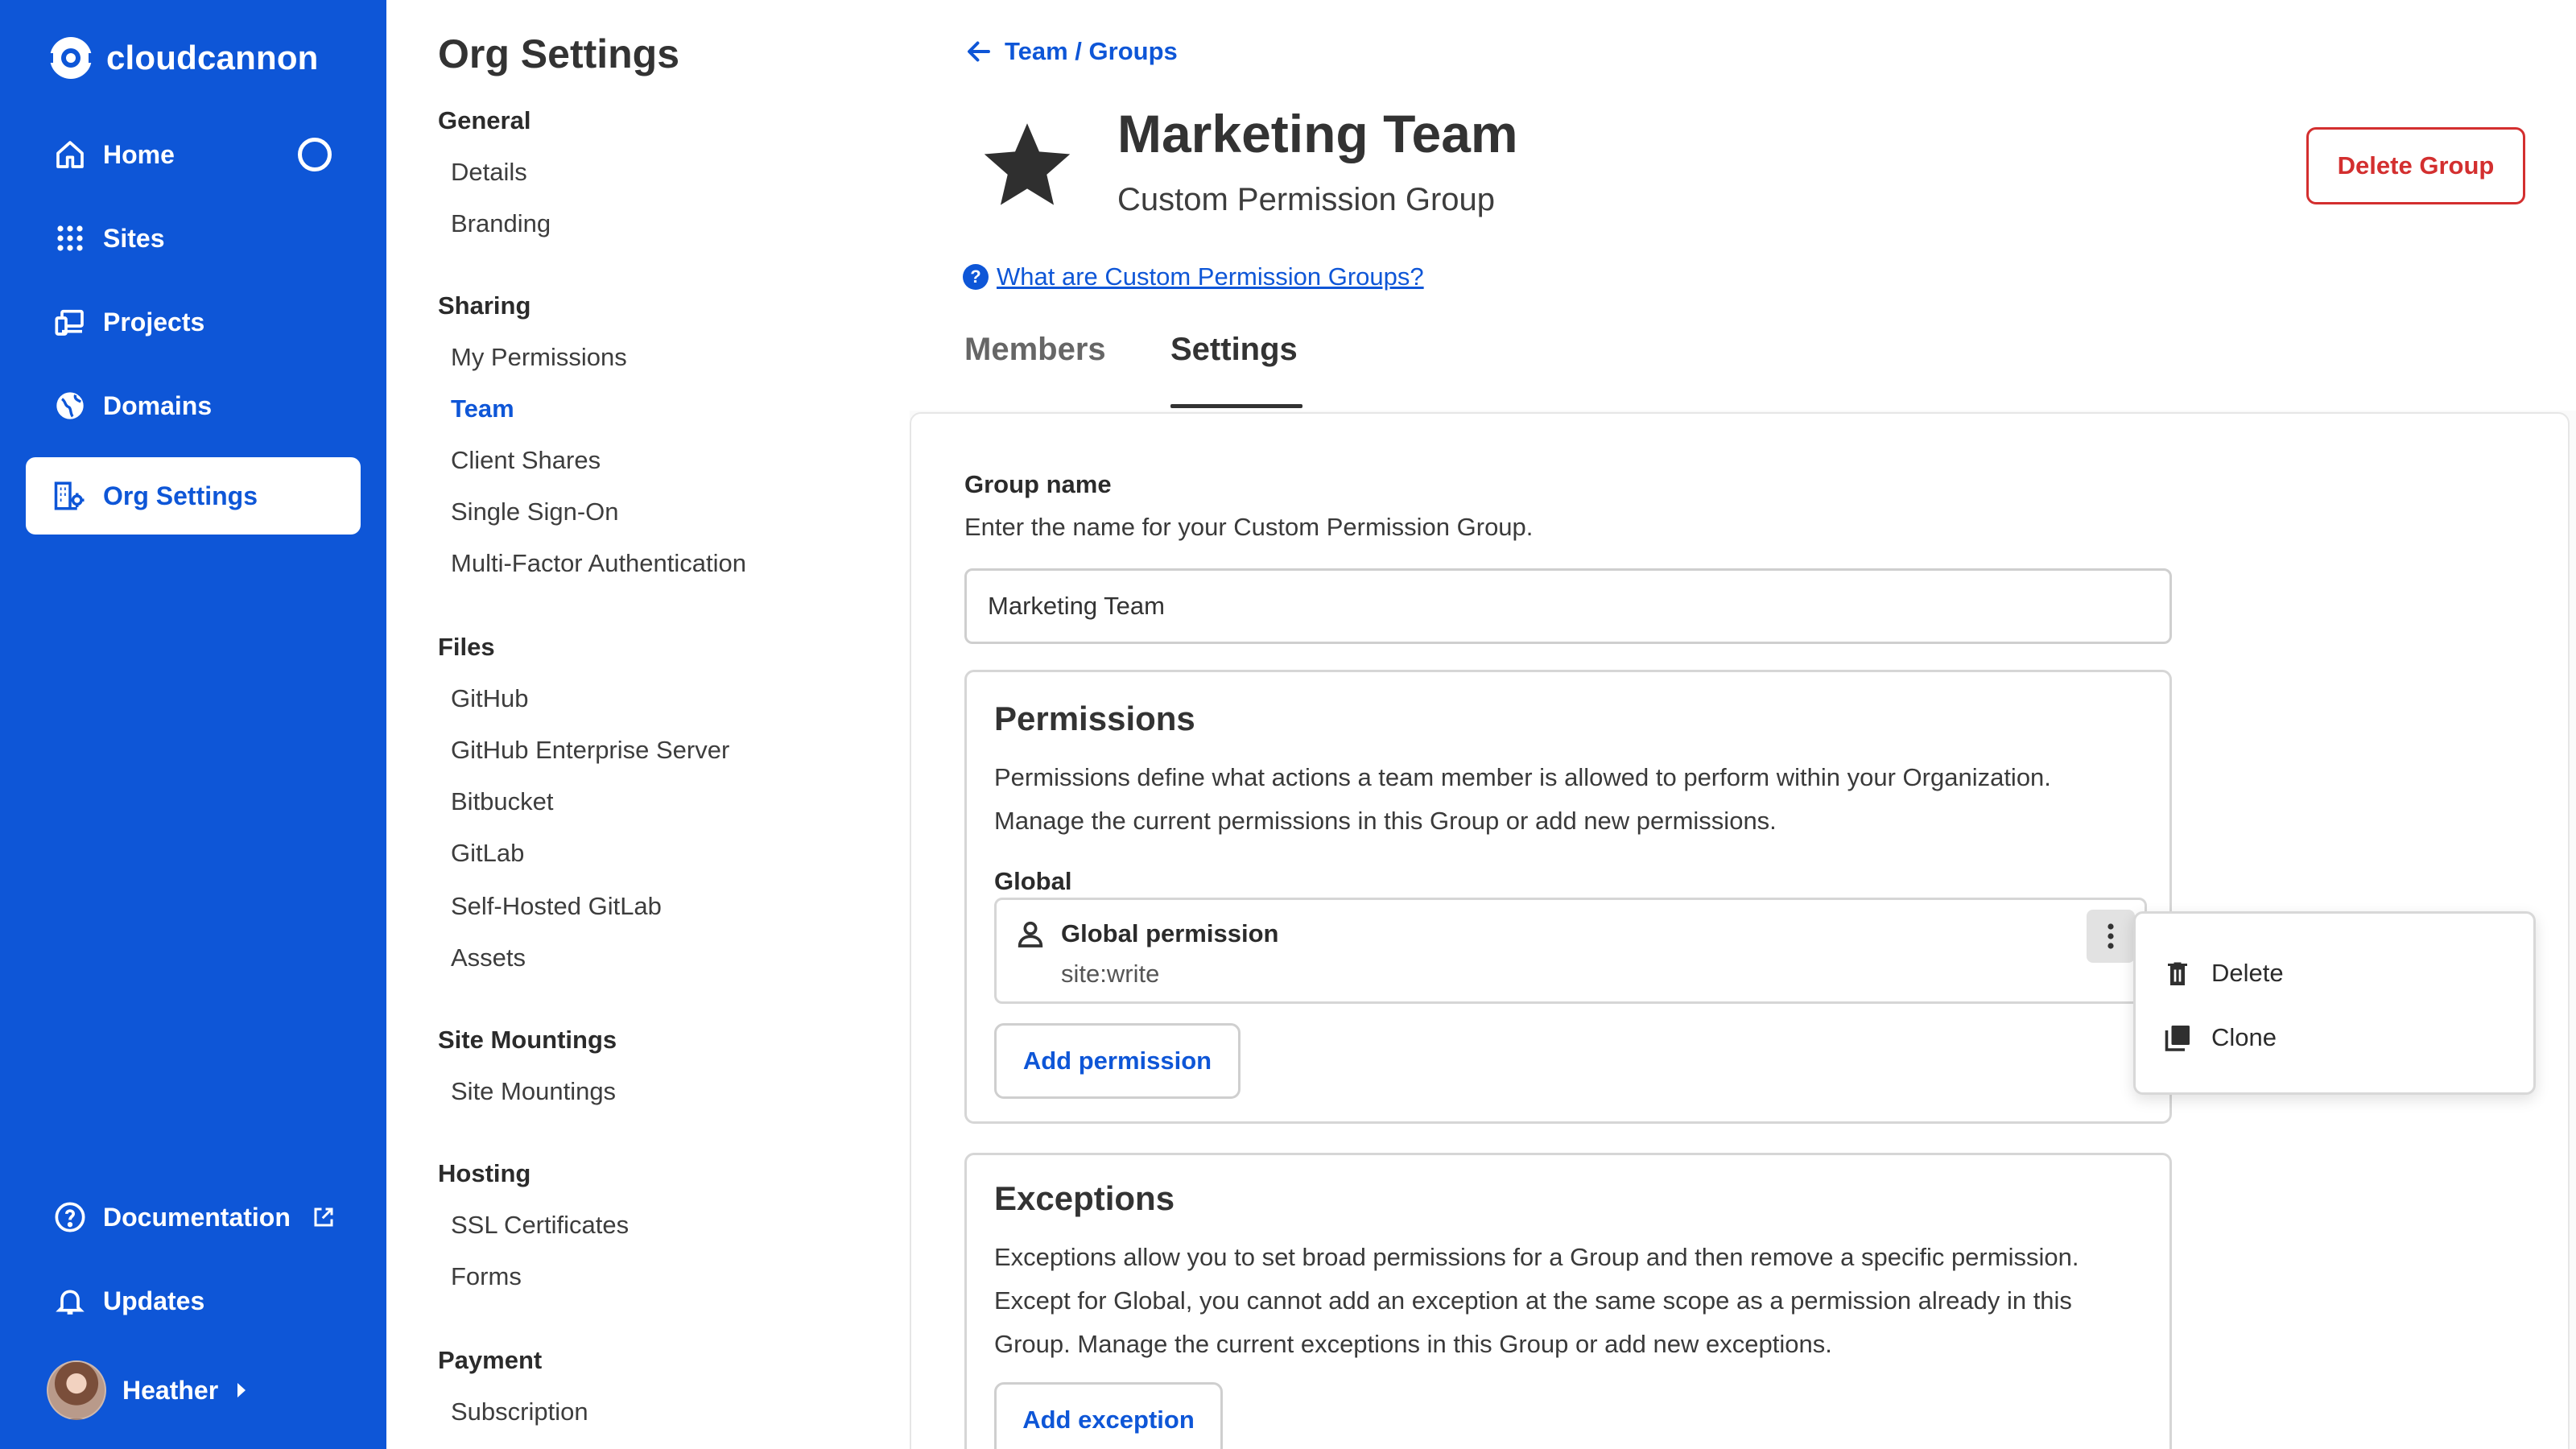 Image resolution: width=2576 pixels, height=1449 pixels. Describe the element at coordinates (134, 238) in the screenshot. I see `nav-item-label: Sites` at that location.